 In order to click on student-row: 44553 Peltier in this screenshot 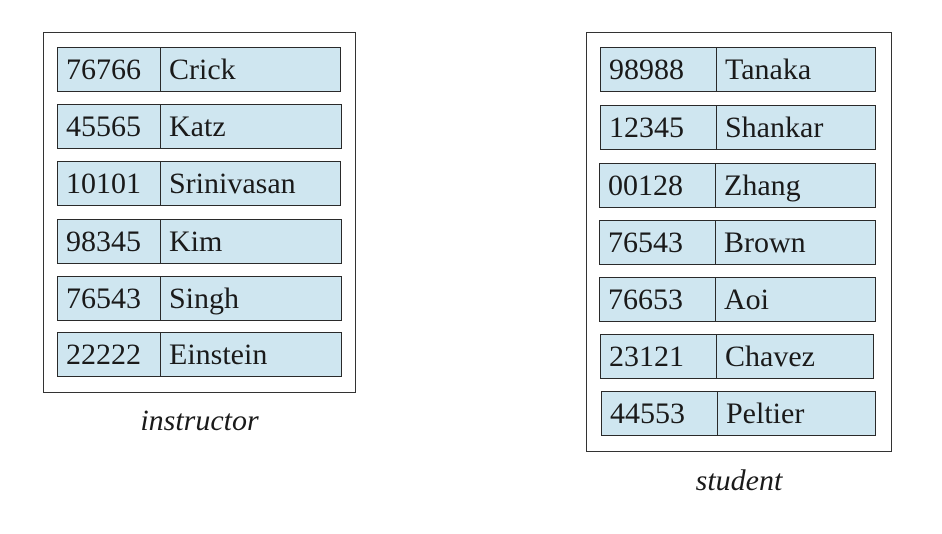, I will do `click(738, 413)`.